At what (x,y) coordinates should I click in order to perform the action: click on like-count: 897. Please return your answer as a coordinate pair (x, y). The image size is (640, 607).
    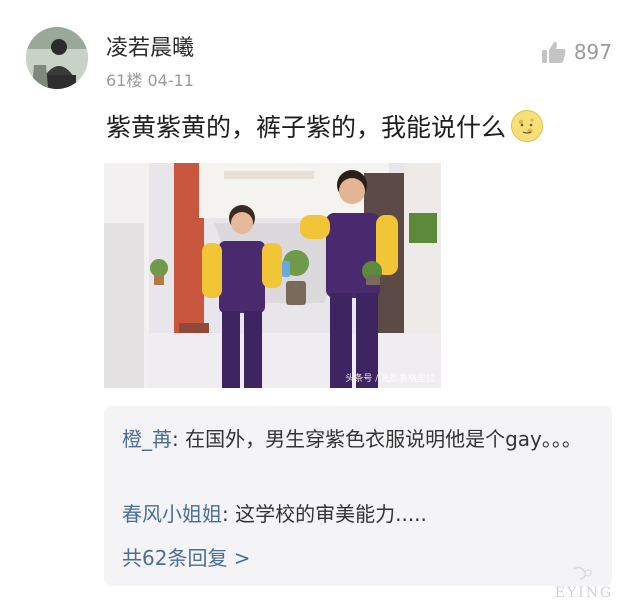
    Looking at the image, I should click on (592, 52).